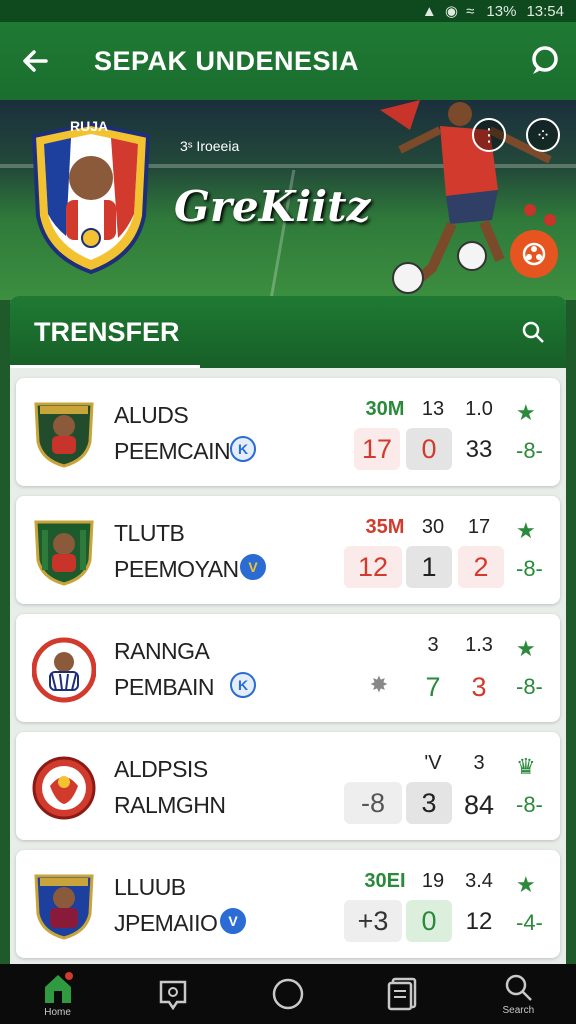  I want to click on stat-box-1: +3, so click(373, 921).